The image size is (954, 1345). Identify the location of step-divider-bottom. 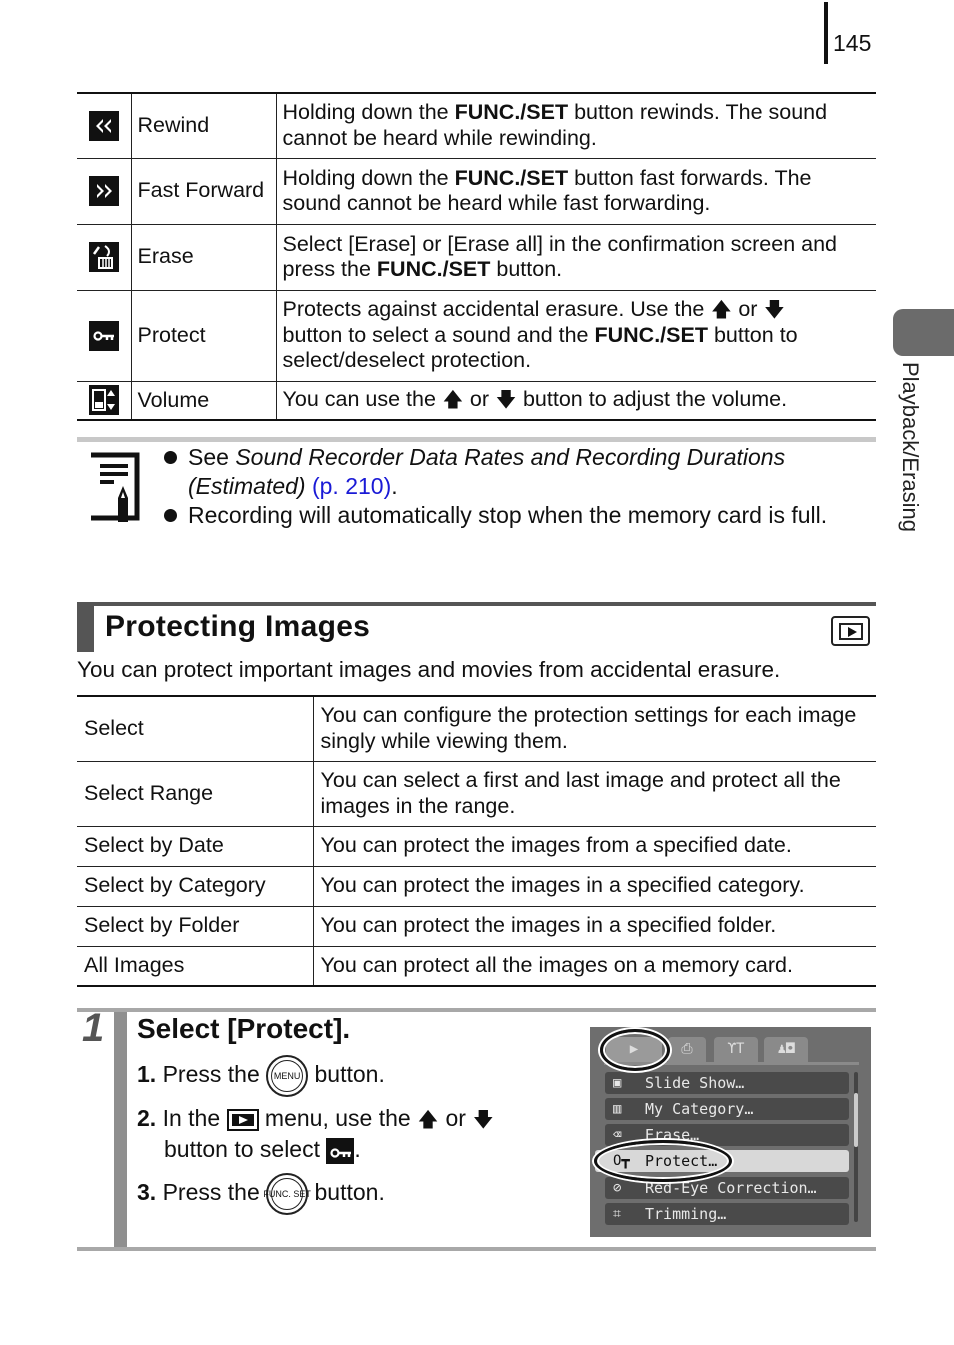
(476, 1249).